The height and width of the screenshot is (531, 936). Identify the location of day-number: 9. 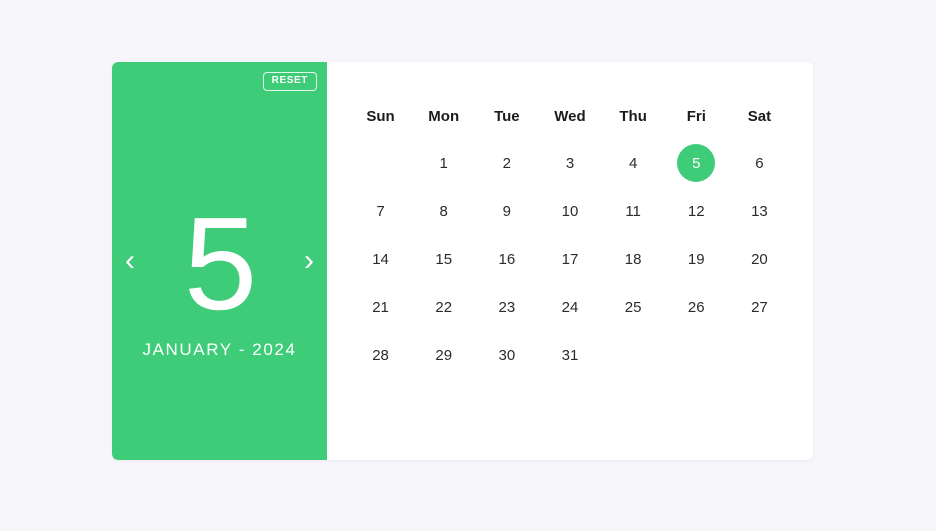
(507, 211).